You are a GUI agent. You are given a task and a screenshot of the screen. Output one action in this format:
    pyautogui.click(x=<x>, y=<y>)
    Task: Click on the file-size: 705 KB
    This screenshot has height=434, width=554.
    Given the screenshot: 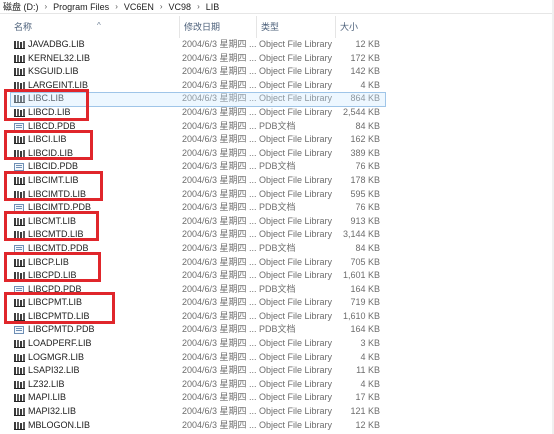 What is the action you would take?
    pyautogui.click(x=365, y=261)
    